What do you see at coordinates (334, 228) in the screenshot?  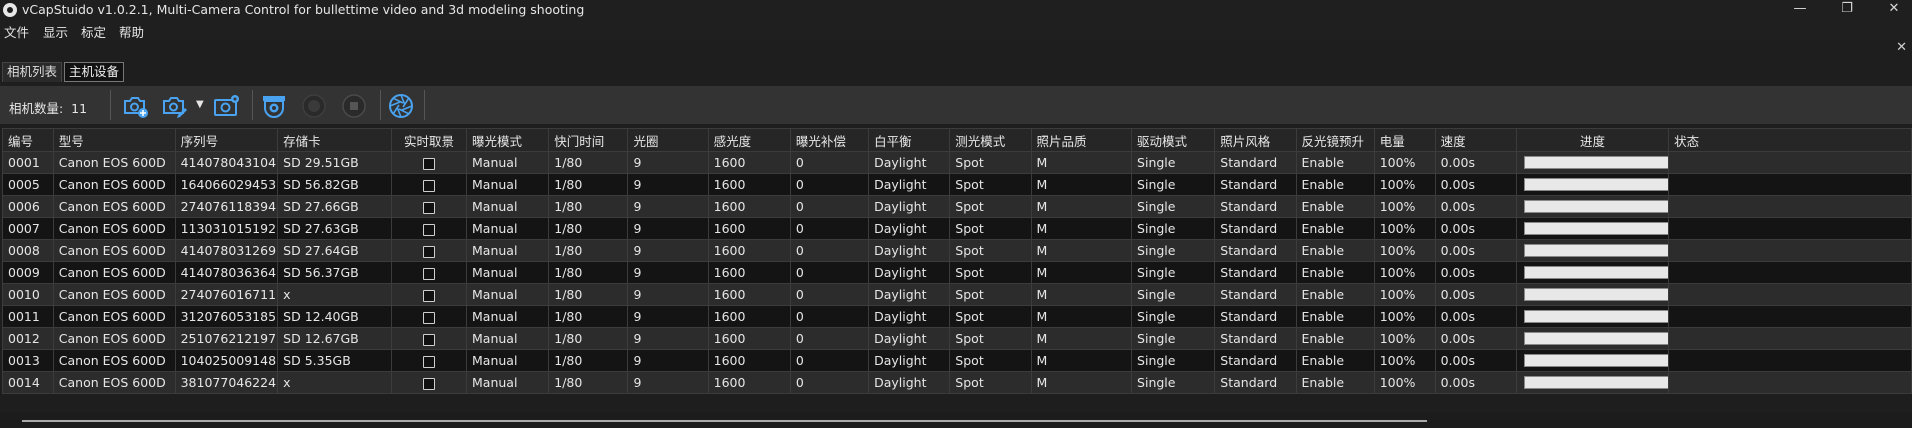 I see `cell-card: SD 27.63GB` at bounding box center [334, 228].